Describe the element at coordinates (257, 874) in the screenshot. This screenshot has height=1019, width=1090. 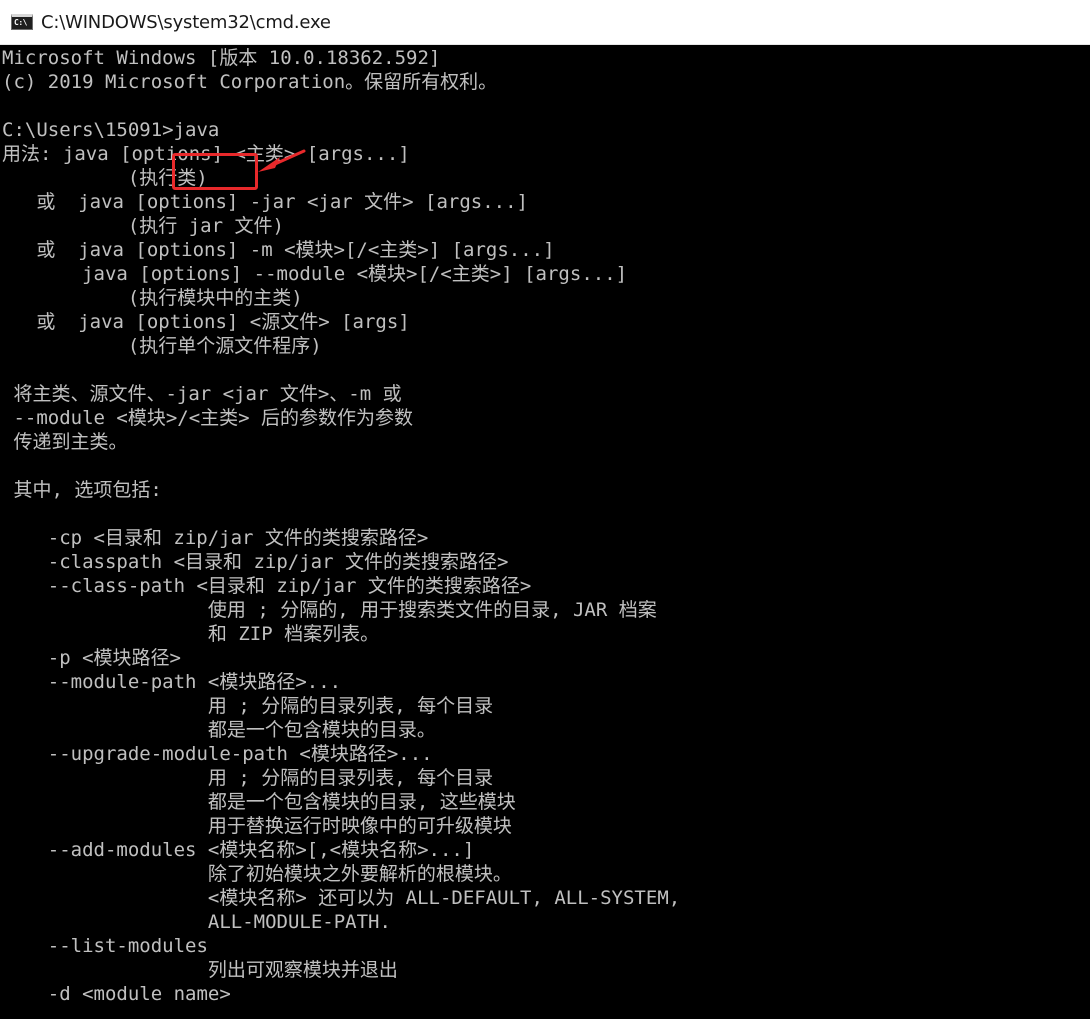
I see `console-line: 除了初始模块之外要解析的根模块。` at that location.